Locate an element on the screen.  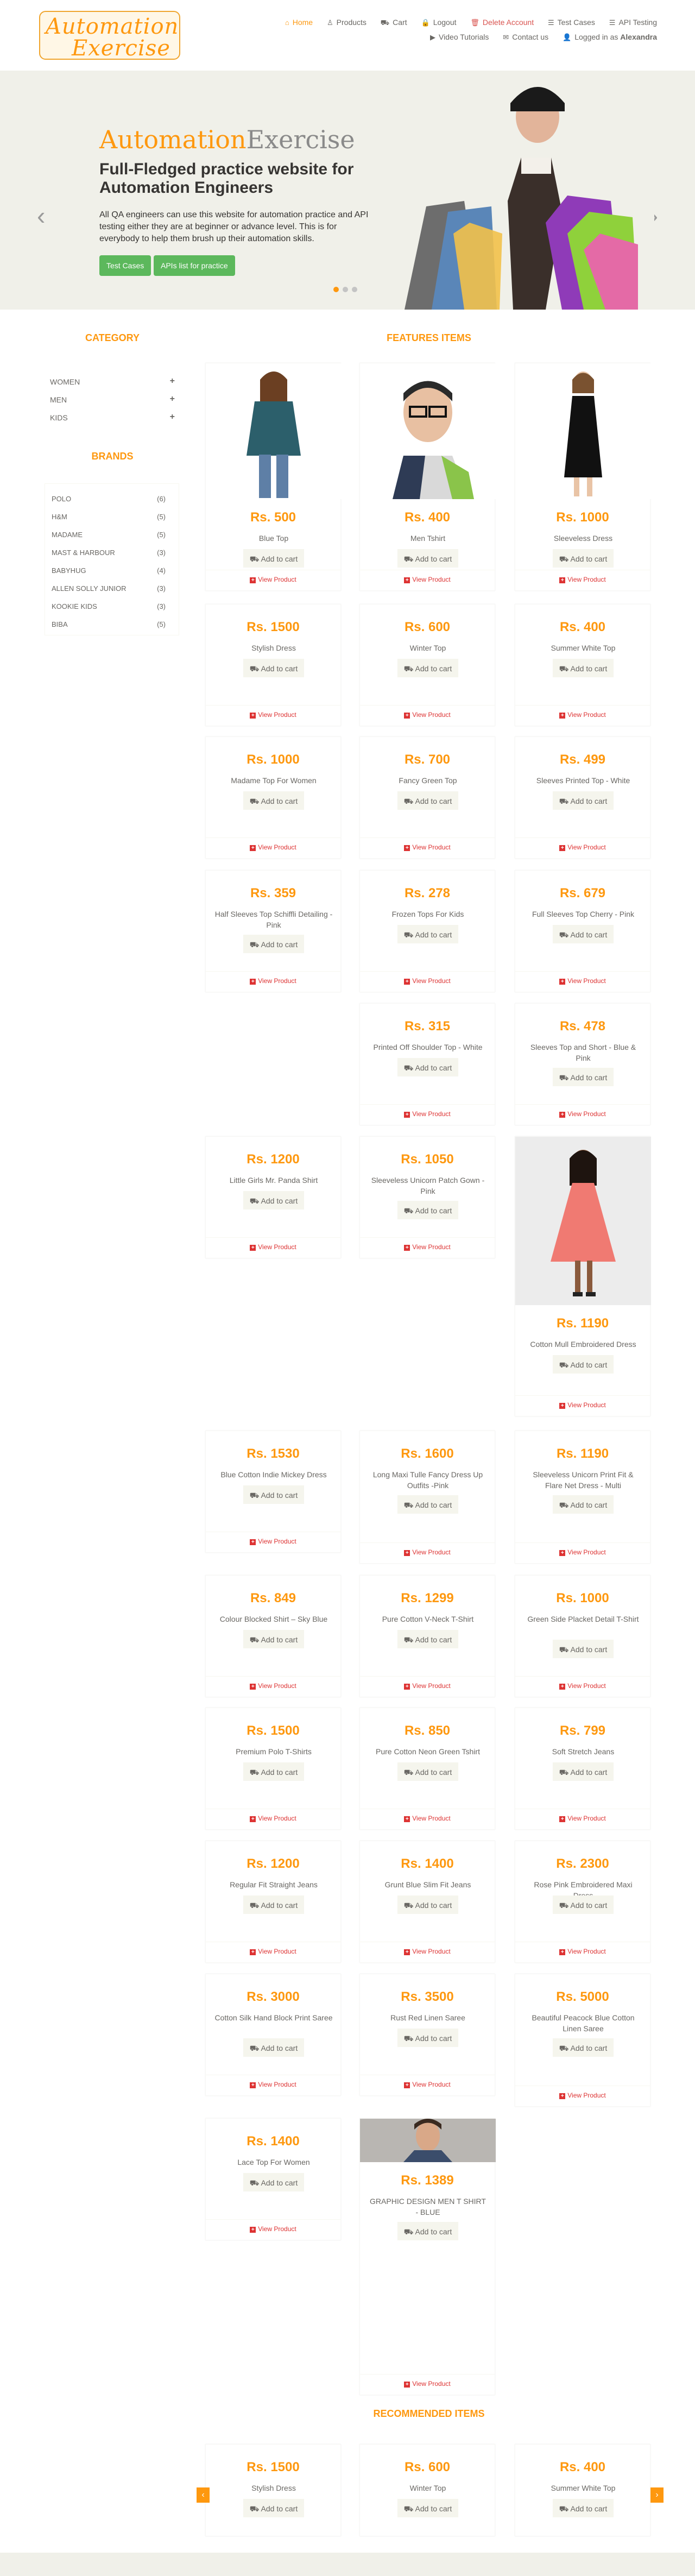
apis-list-button: APIs list for practice is located at coordinates (195, 265).